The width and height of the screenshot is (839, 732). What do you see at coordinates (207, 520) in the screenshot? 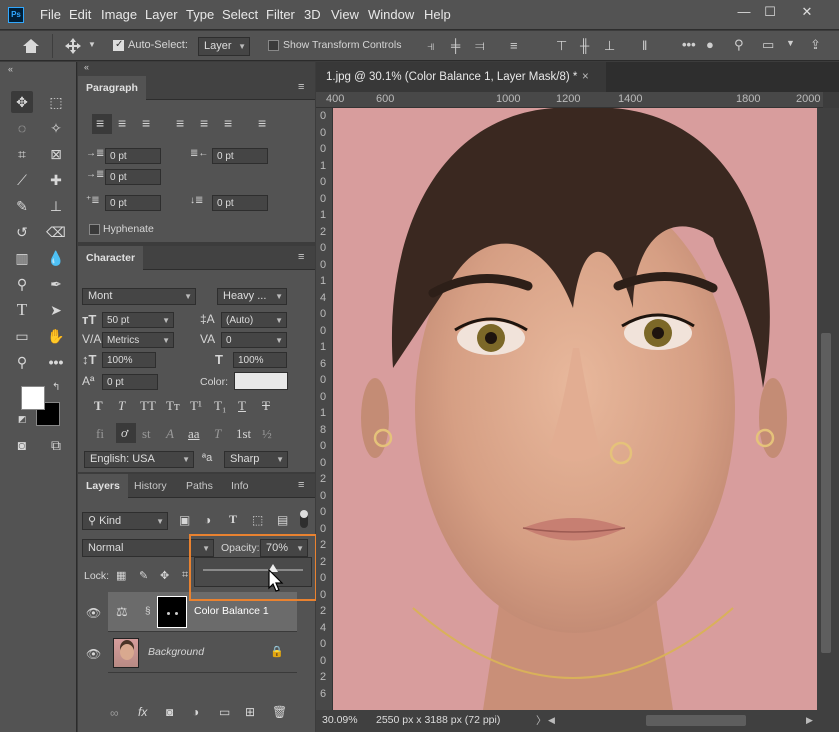
I see `filter-adjustment-icon: ◑` at bounding box center [207, 520].